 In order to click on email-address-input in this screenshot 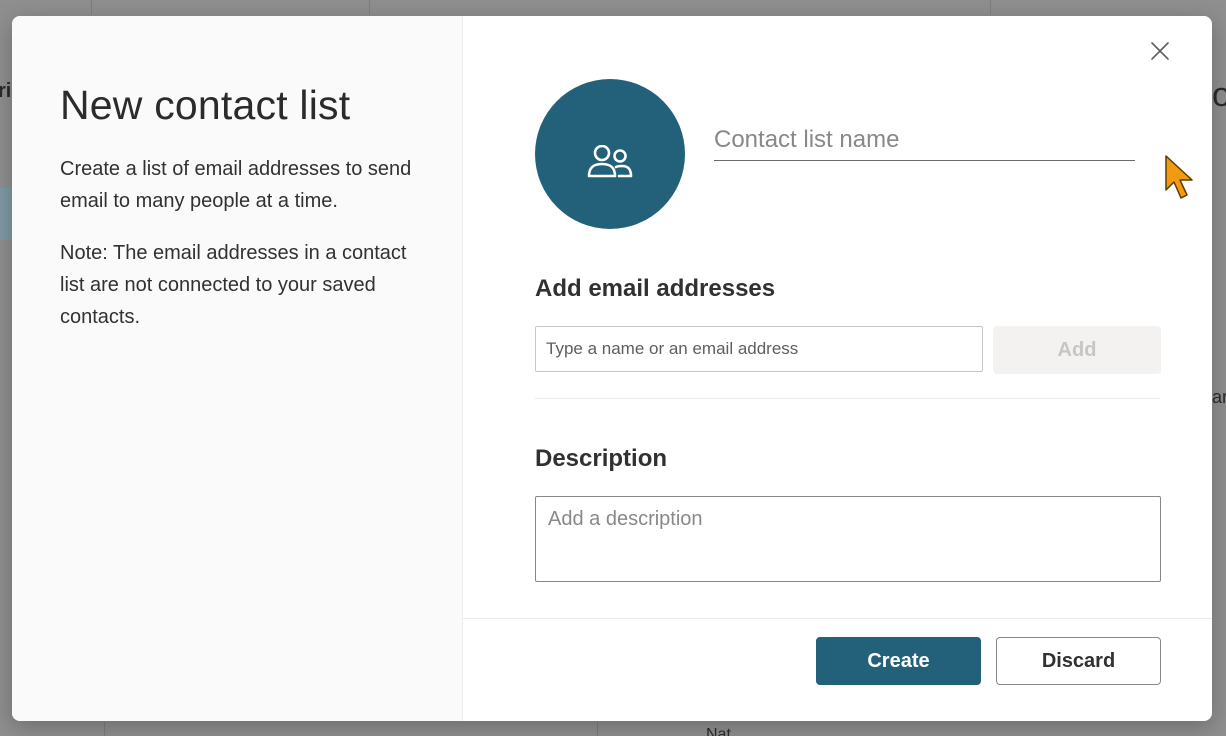, I will do `click(759, 349)`.